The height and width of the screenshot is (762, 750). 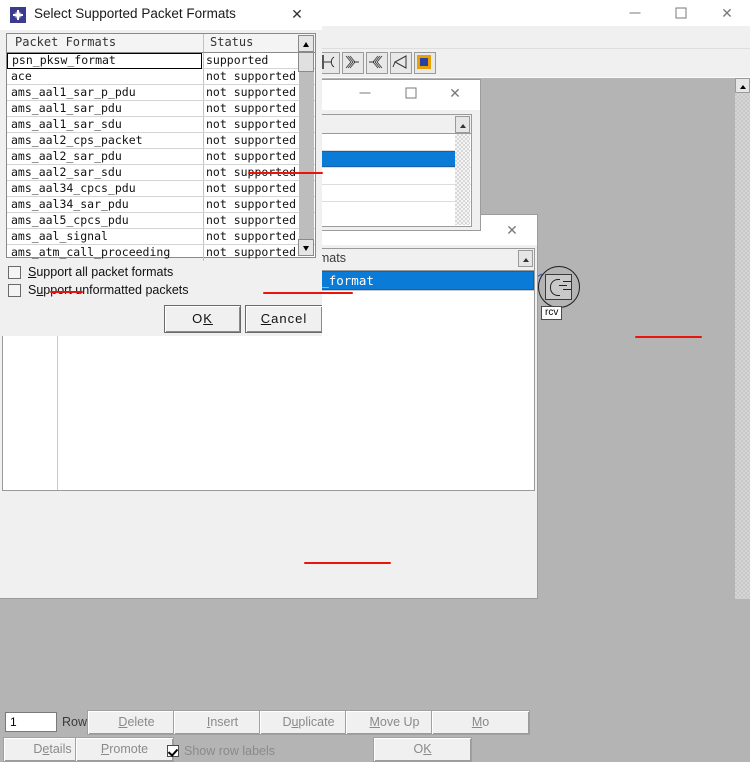 I want to click on column-header-packet-formats: Packet Formats, so click(x=66, y=42).